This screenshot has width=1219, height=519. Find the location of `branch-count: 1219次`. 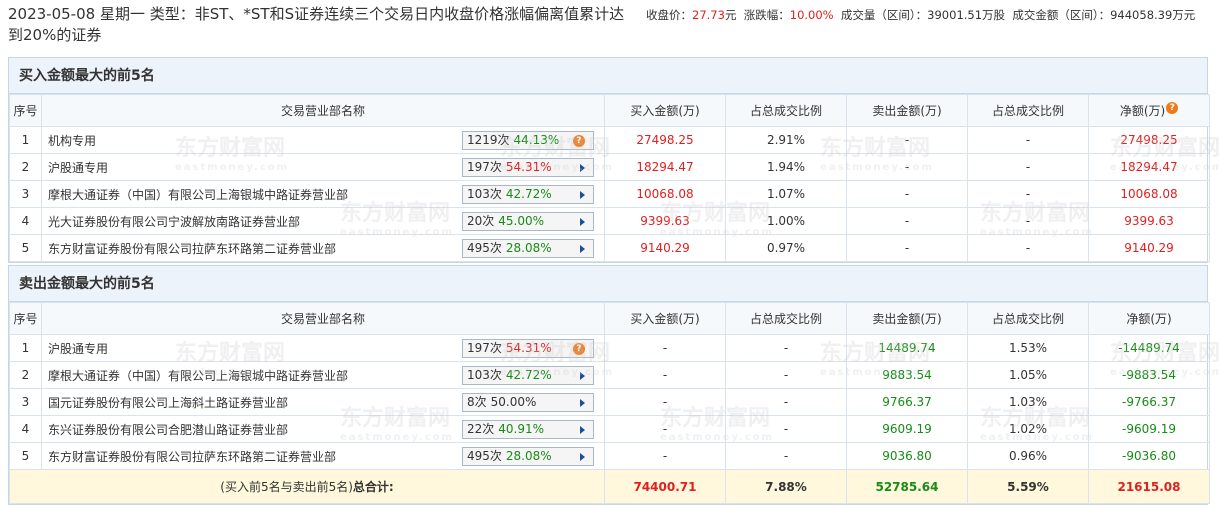

branch-count: 1219次 is located at coordinates (488, 140).